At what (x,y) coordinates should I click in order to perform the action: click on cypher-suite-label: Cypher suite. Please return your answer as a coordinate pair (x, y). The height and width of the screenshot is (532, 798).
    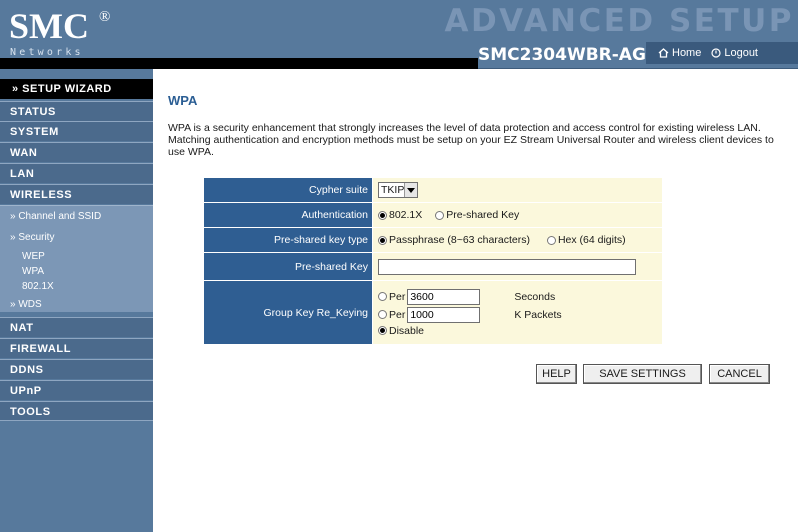
    Looking at the image, I should click on (288, 190).